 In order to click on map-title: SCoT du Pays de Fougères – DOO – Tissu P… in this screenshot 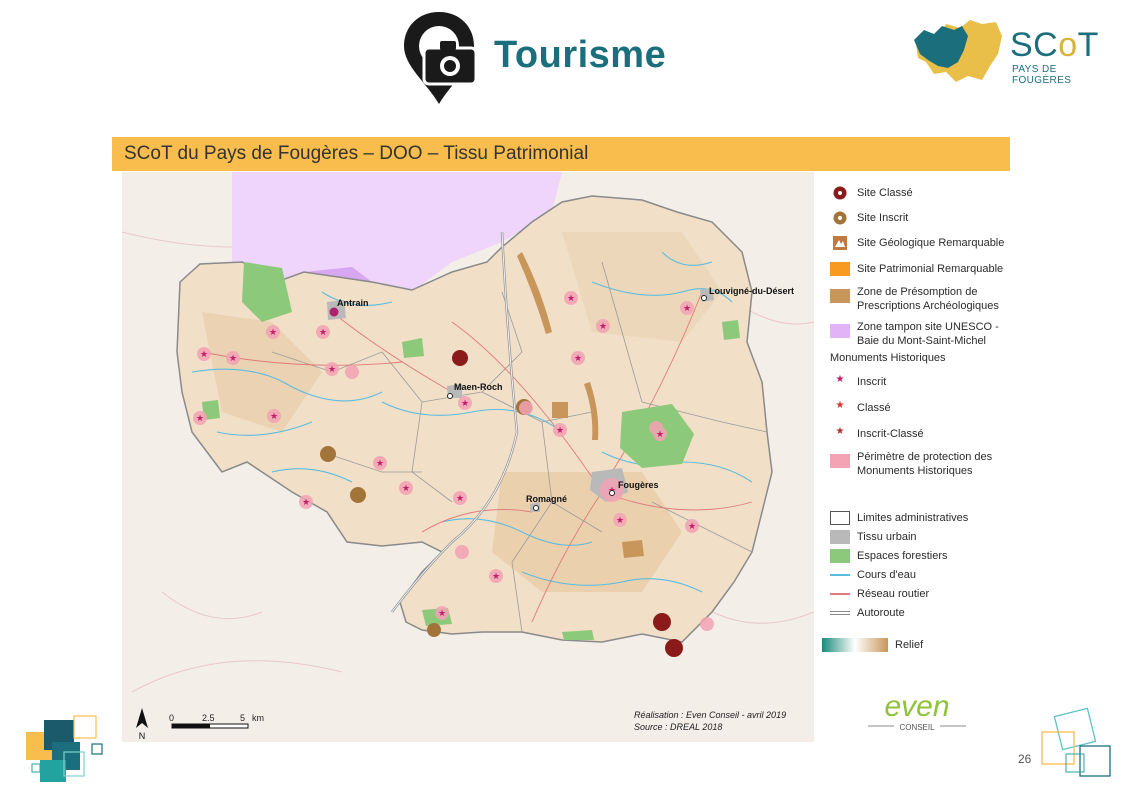, I will do `click(356, 153)`.